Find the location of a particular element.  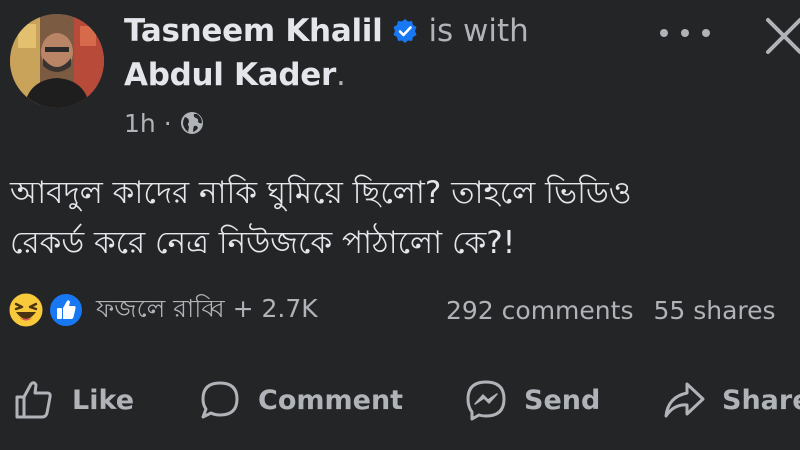

reaction-icons is located at coordinates (47, 310).